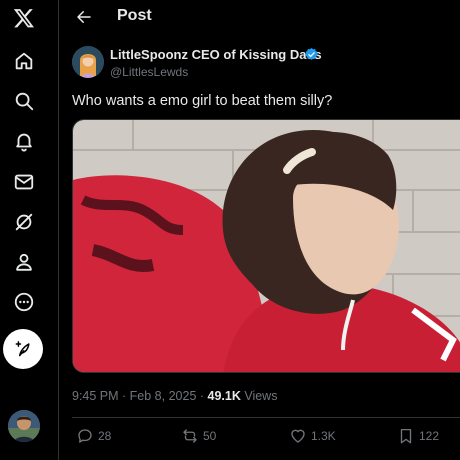 The width and height of the screenshot is (460, 460). I want to click on bookmark-count: 122, so click(429, 436).